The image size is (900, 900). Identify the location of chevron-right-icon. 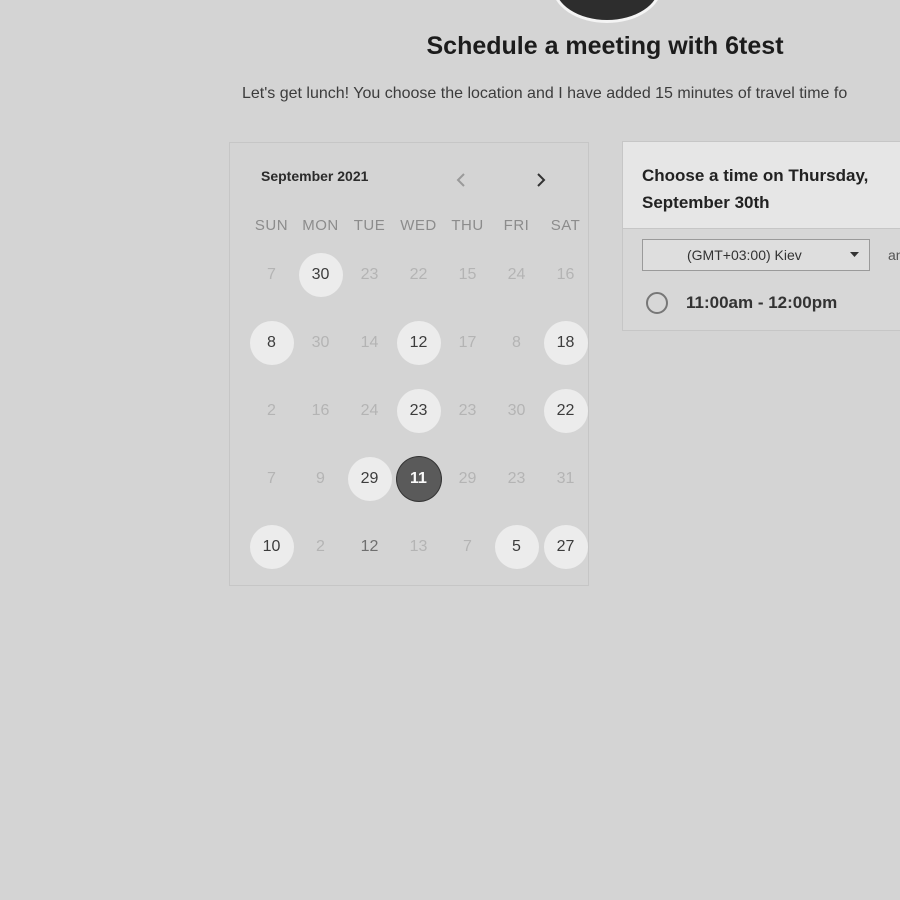
(541, 180).